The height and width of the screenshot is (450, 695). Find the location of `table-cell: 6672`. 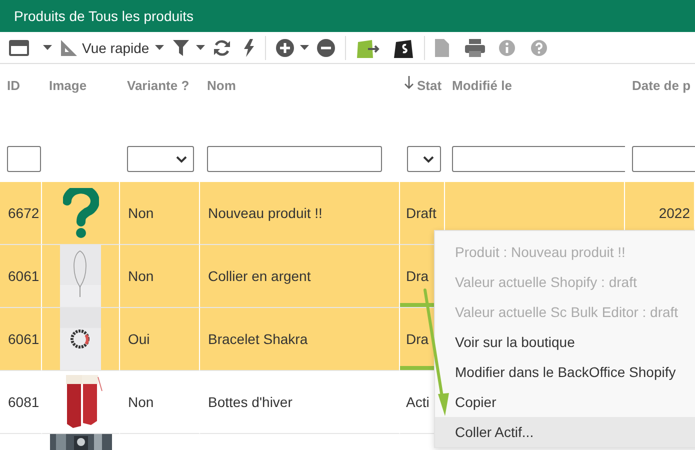

table-cell: 6672 is located at coordinates (24, 213).